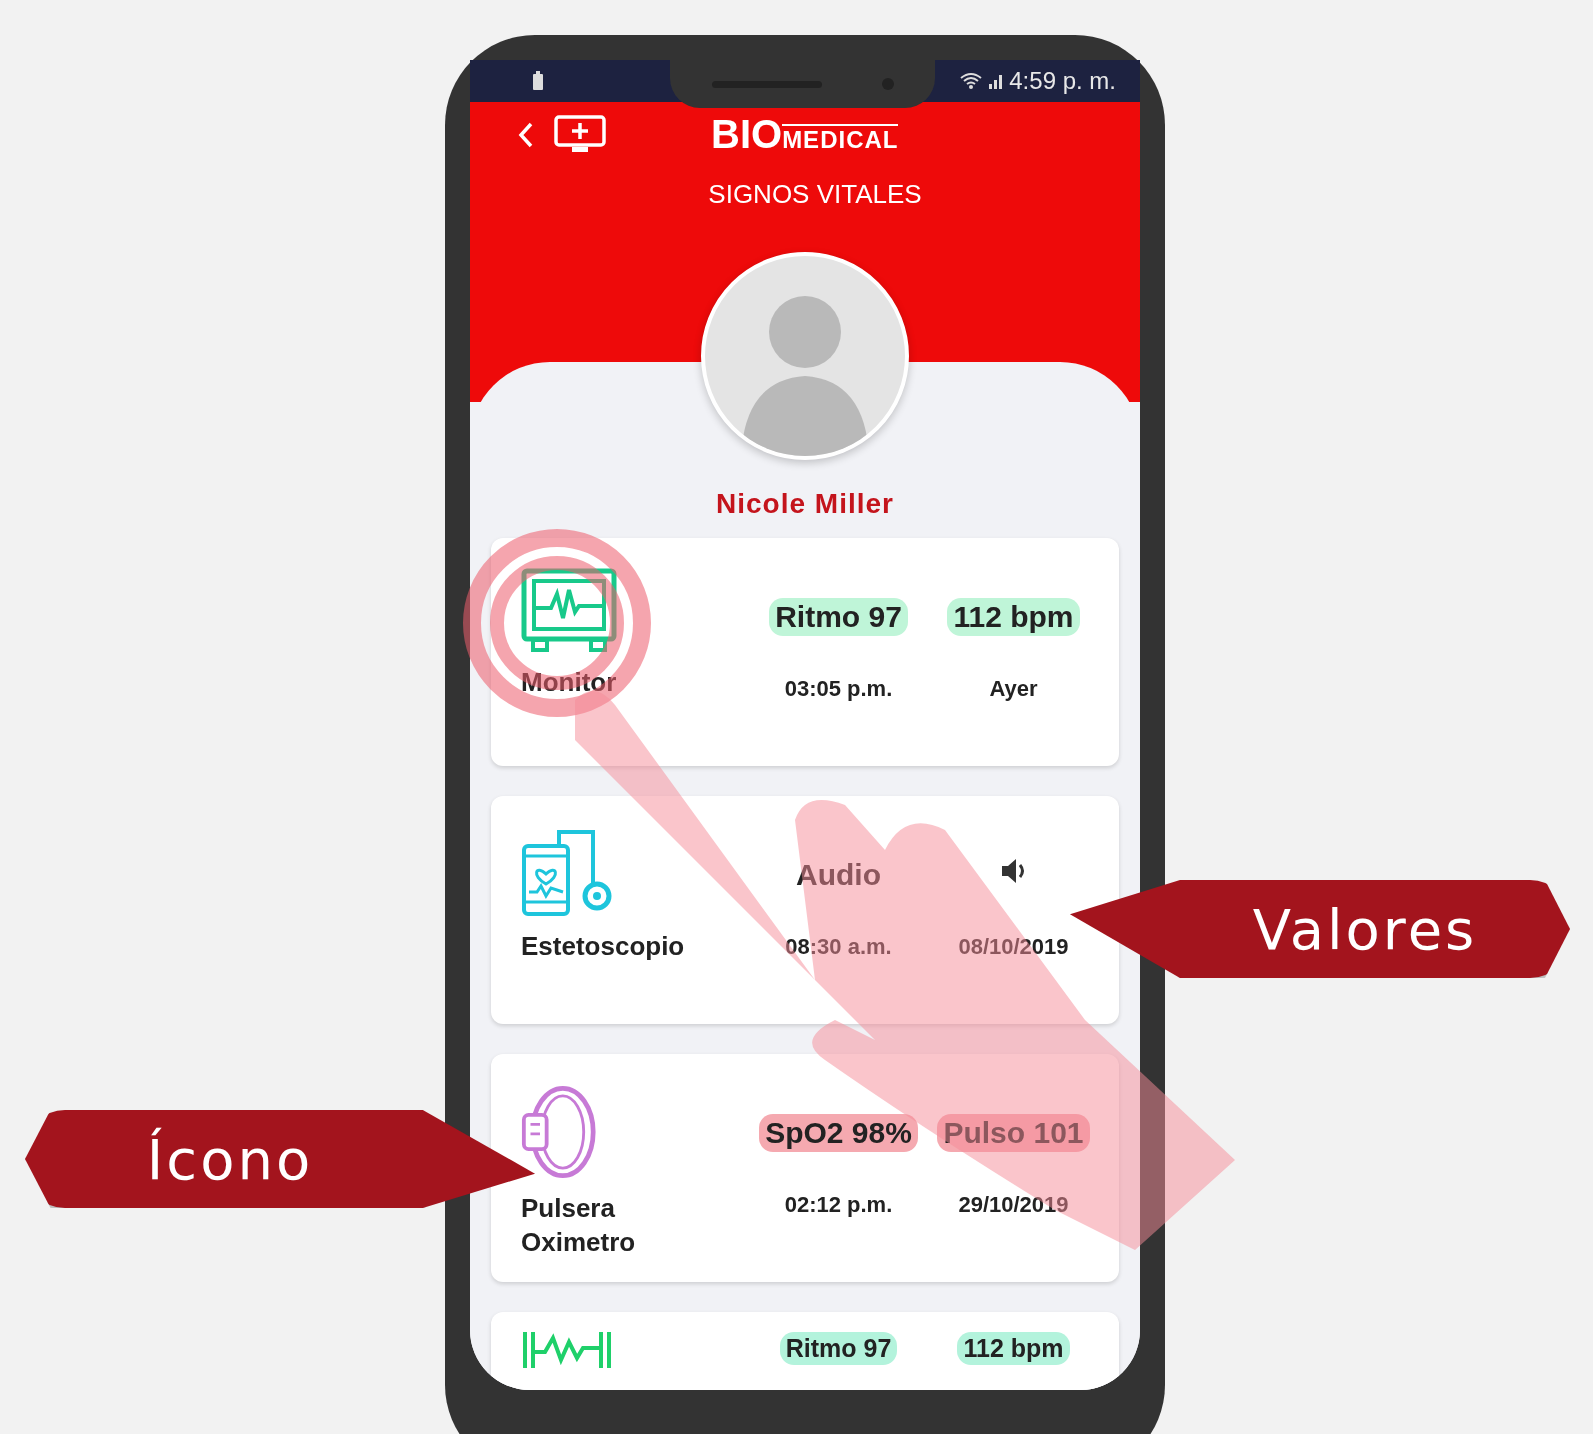 The width and height of the screenshot is (1593, 1434). Describe the element at coordinates (1013, 689) in the screenshot. I see `reading-time: Ayer` at that location.